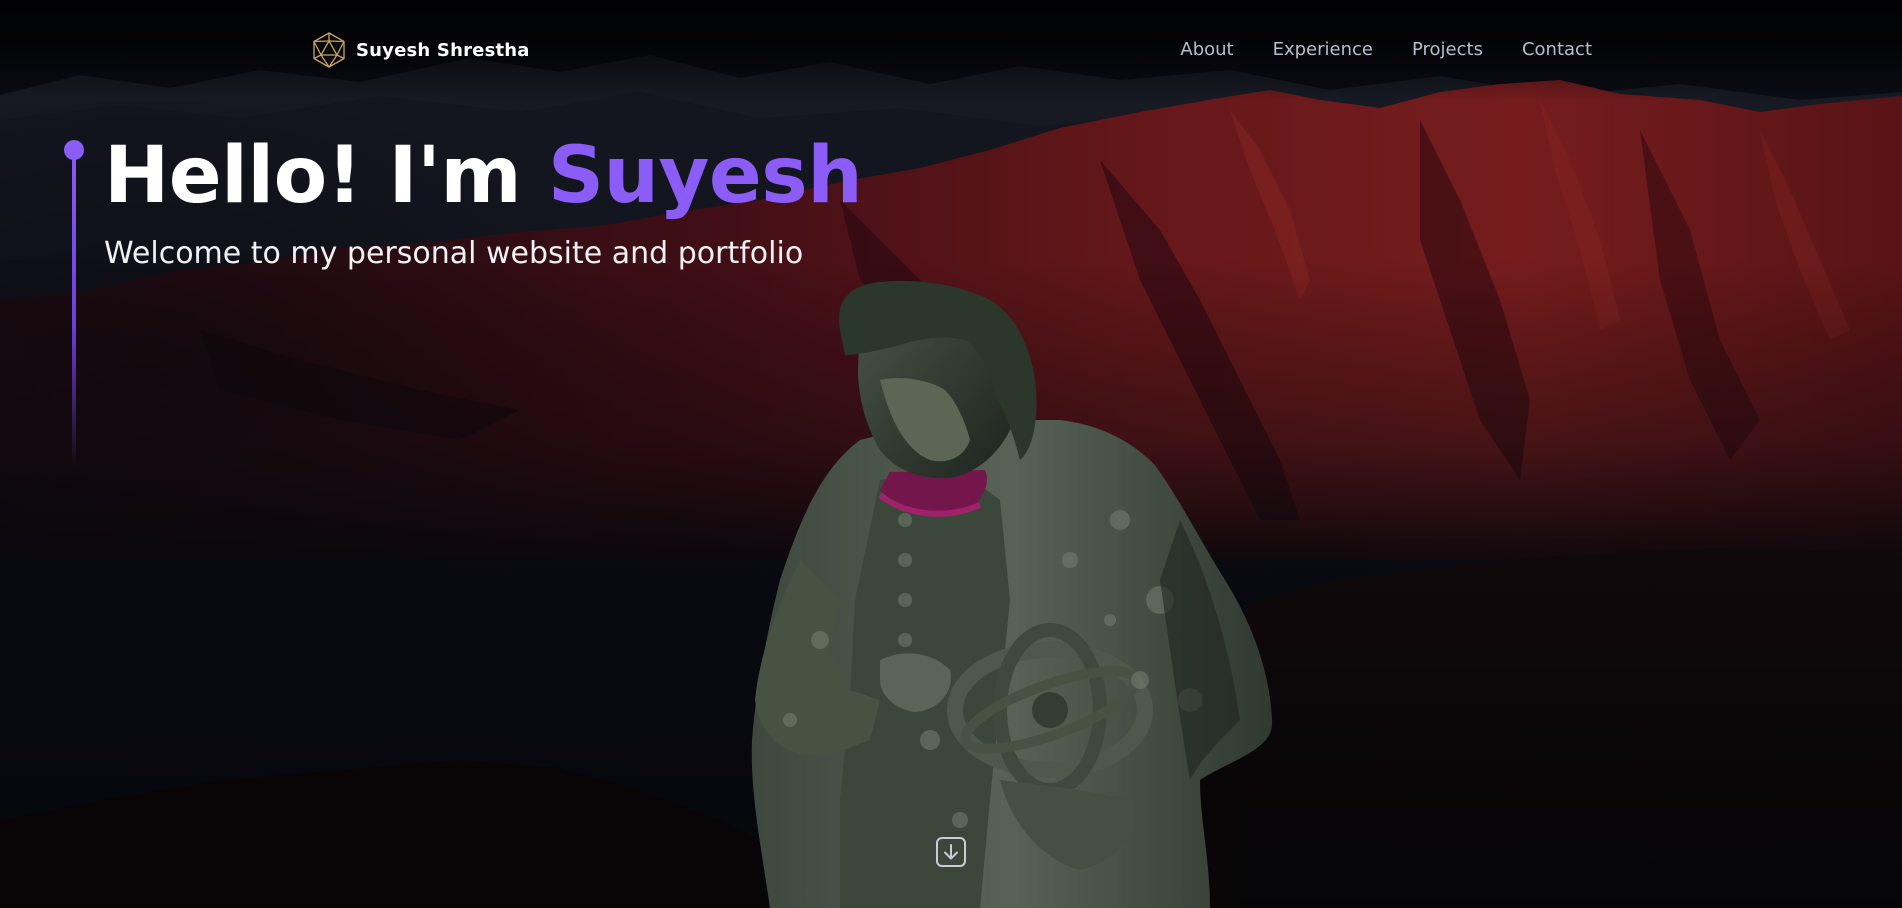 This screenshot has width=1902, height=908. I want to click on scroll-down-button, so click(951, 852).